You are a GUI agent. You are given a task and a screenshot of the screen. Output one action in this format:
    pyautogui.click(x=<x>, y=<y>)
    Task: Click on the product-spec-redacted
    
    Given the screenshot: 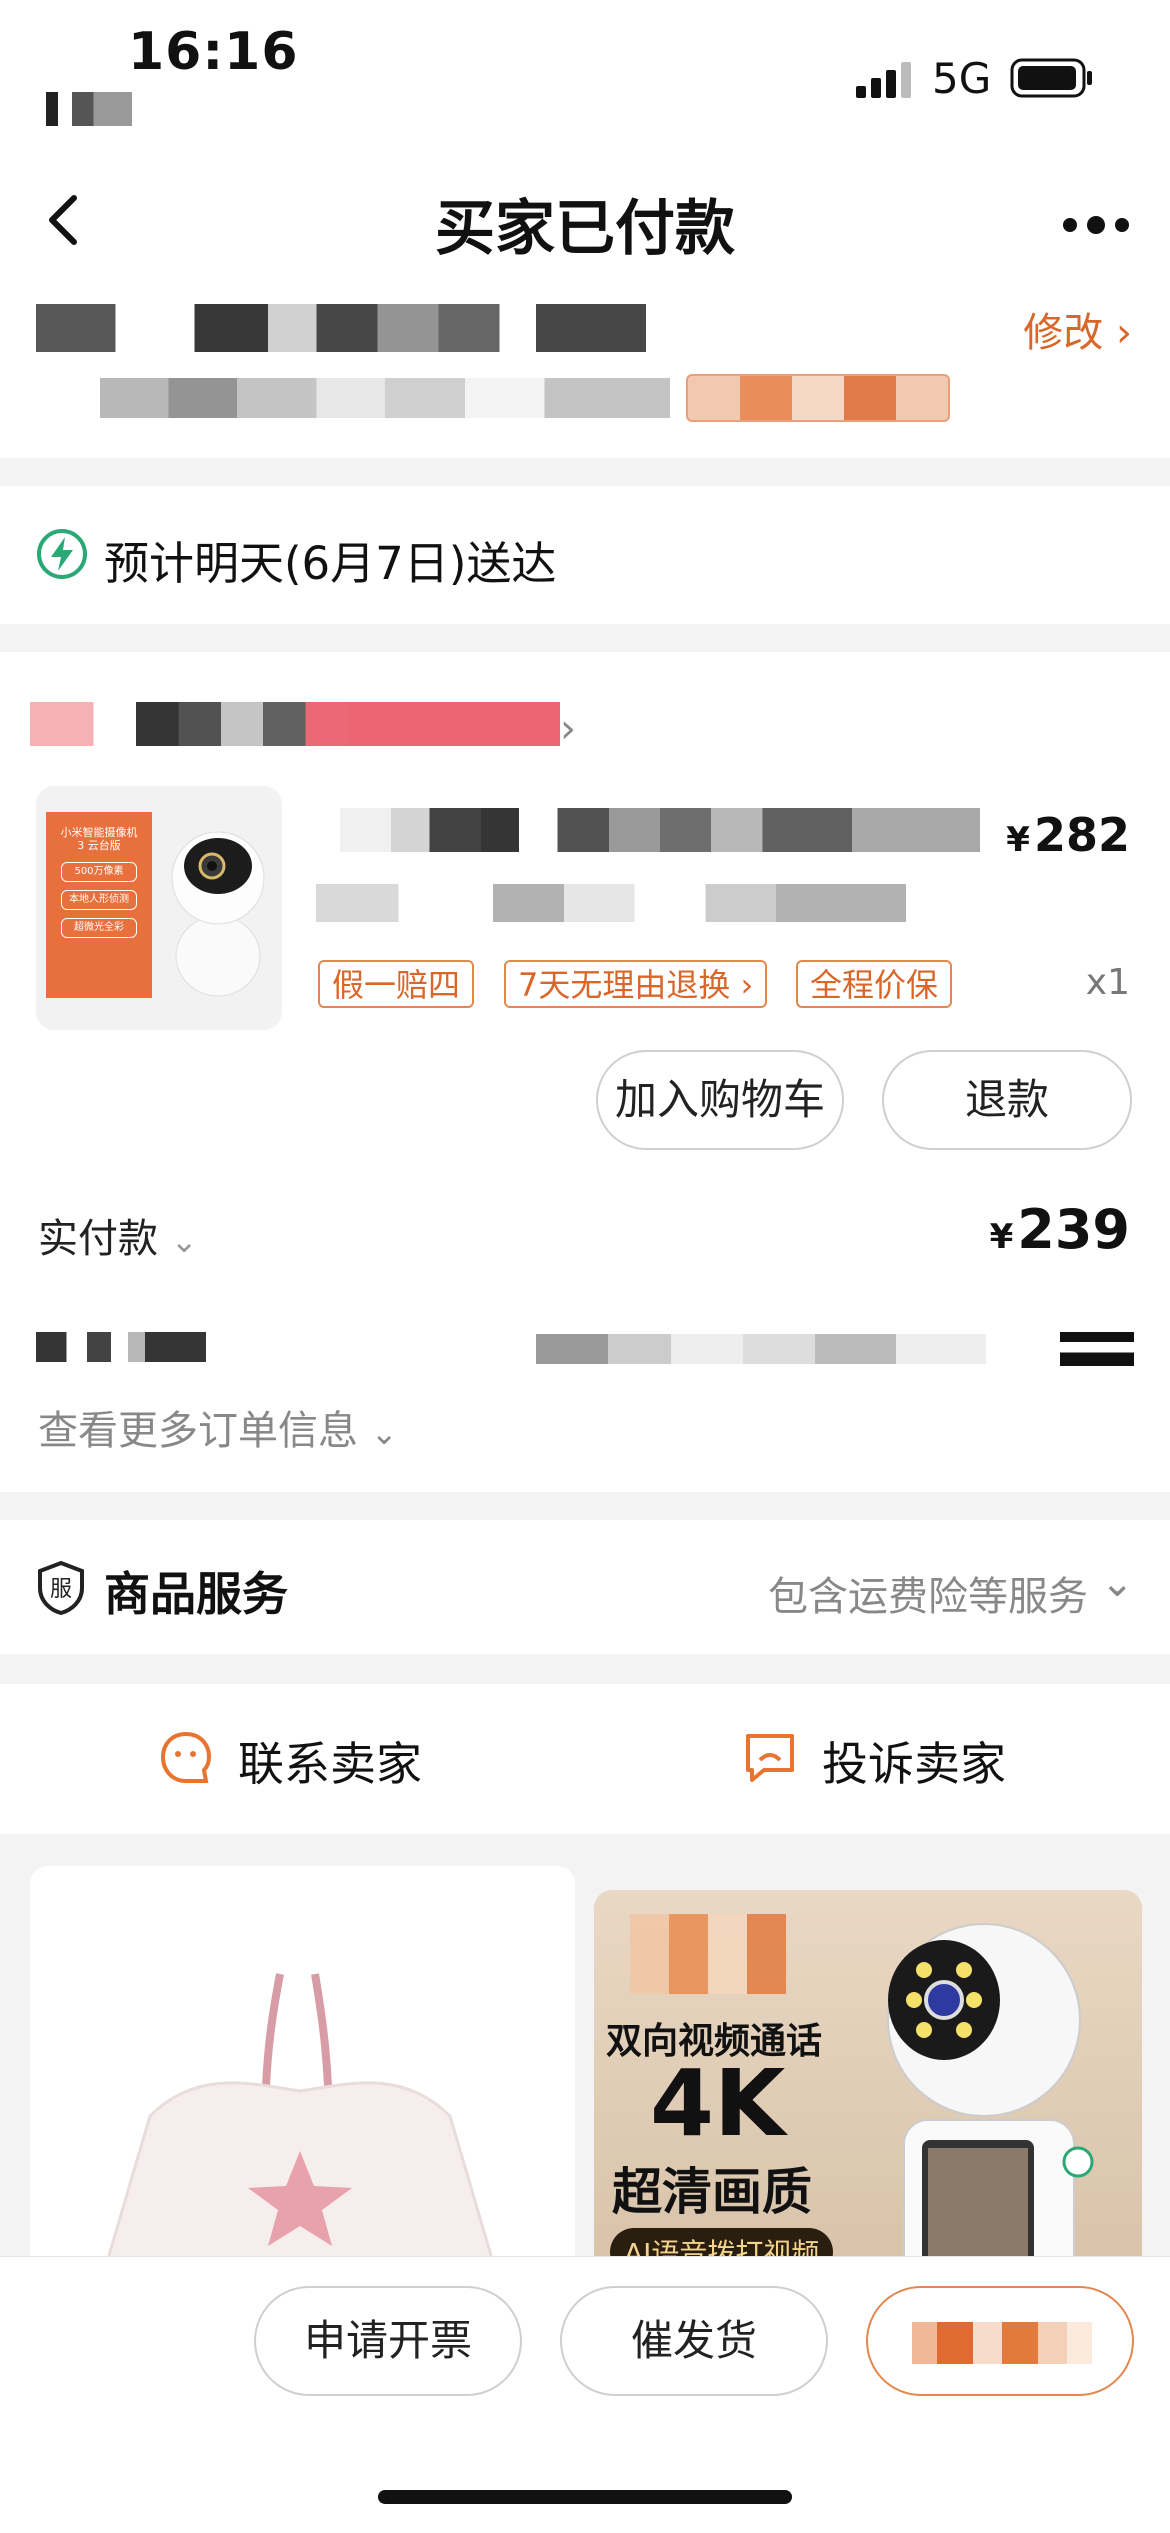 What is the action you would take?
    pyautogui.click(x=611, y=903)
    